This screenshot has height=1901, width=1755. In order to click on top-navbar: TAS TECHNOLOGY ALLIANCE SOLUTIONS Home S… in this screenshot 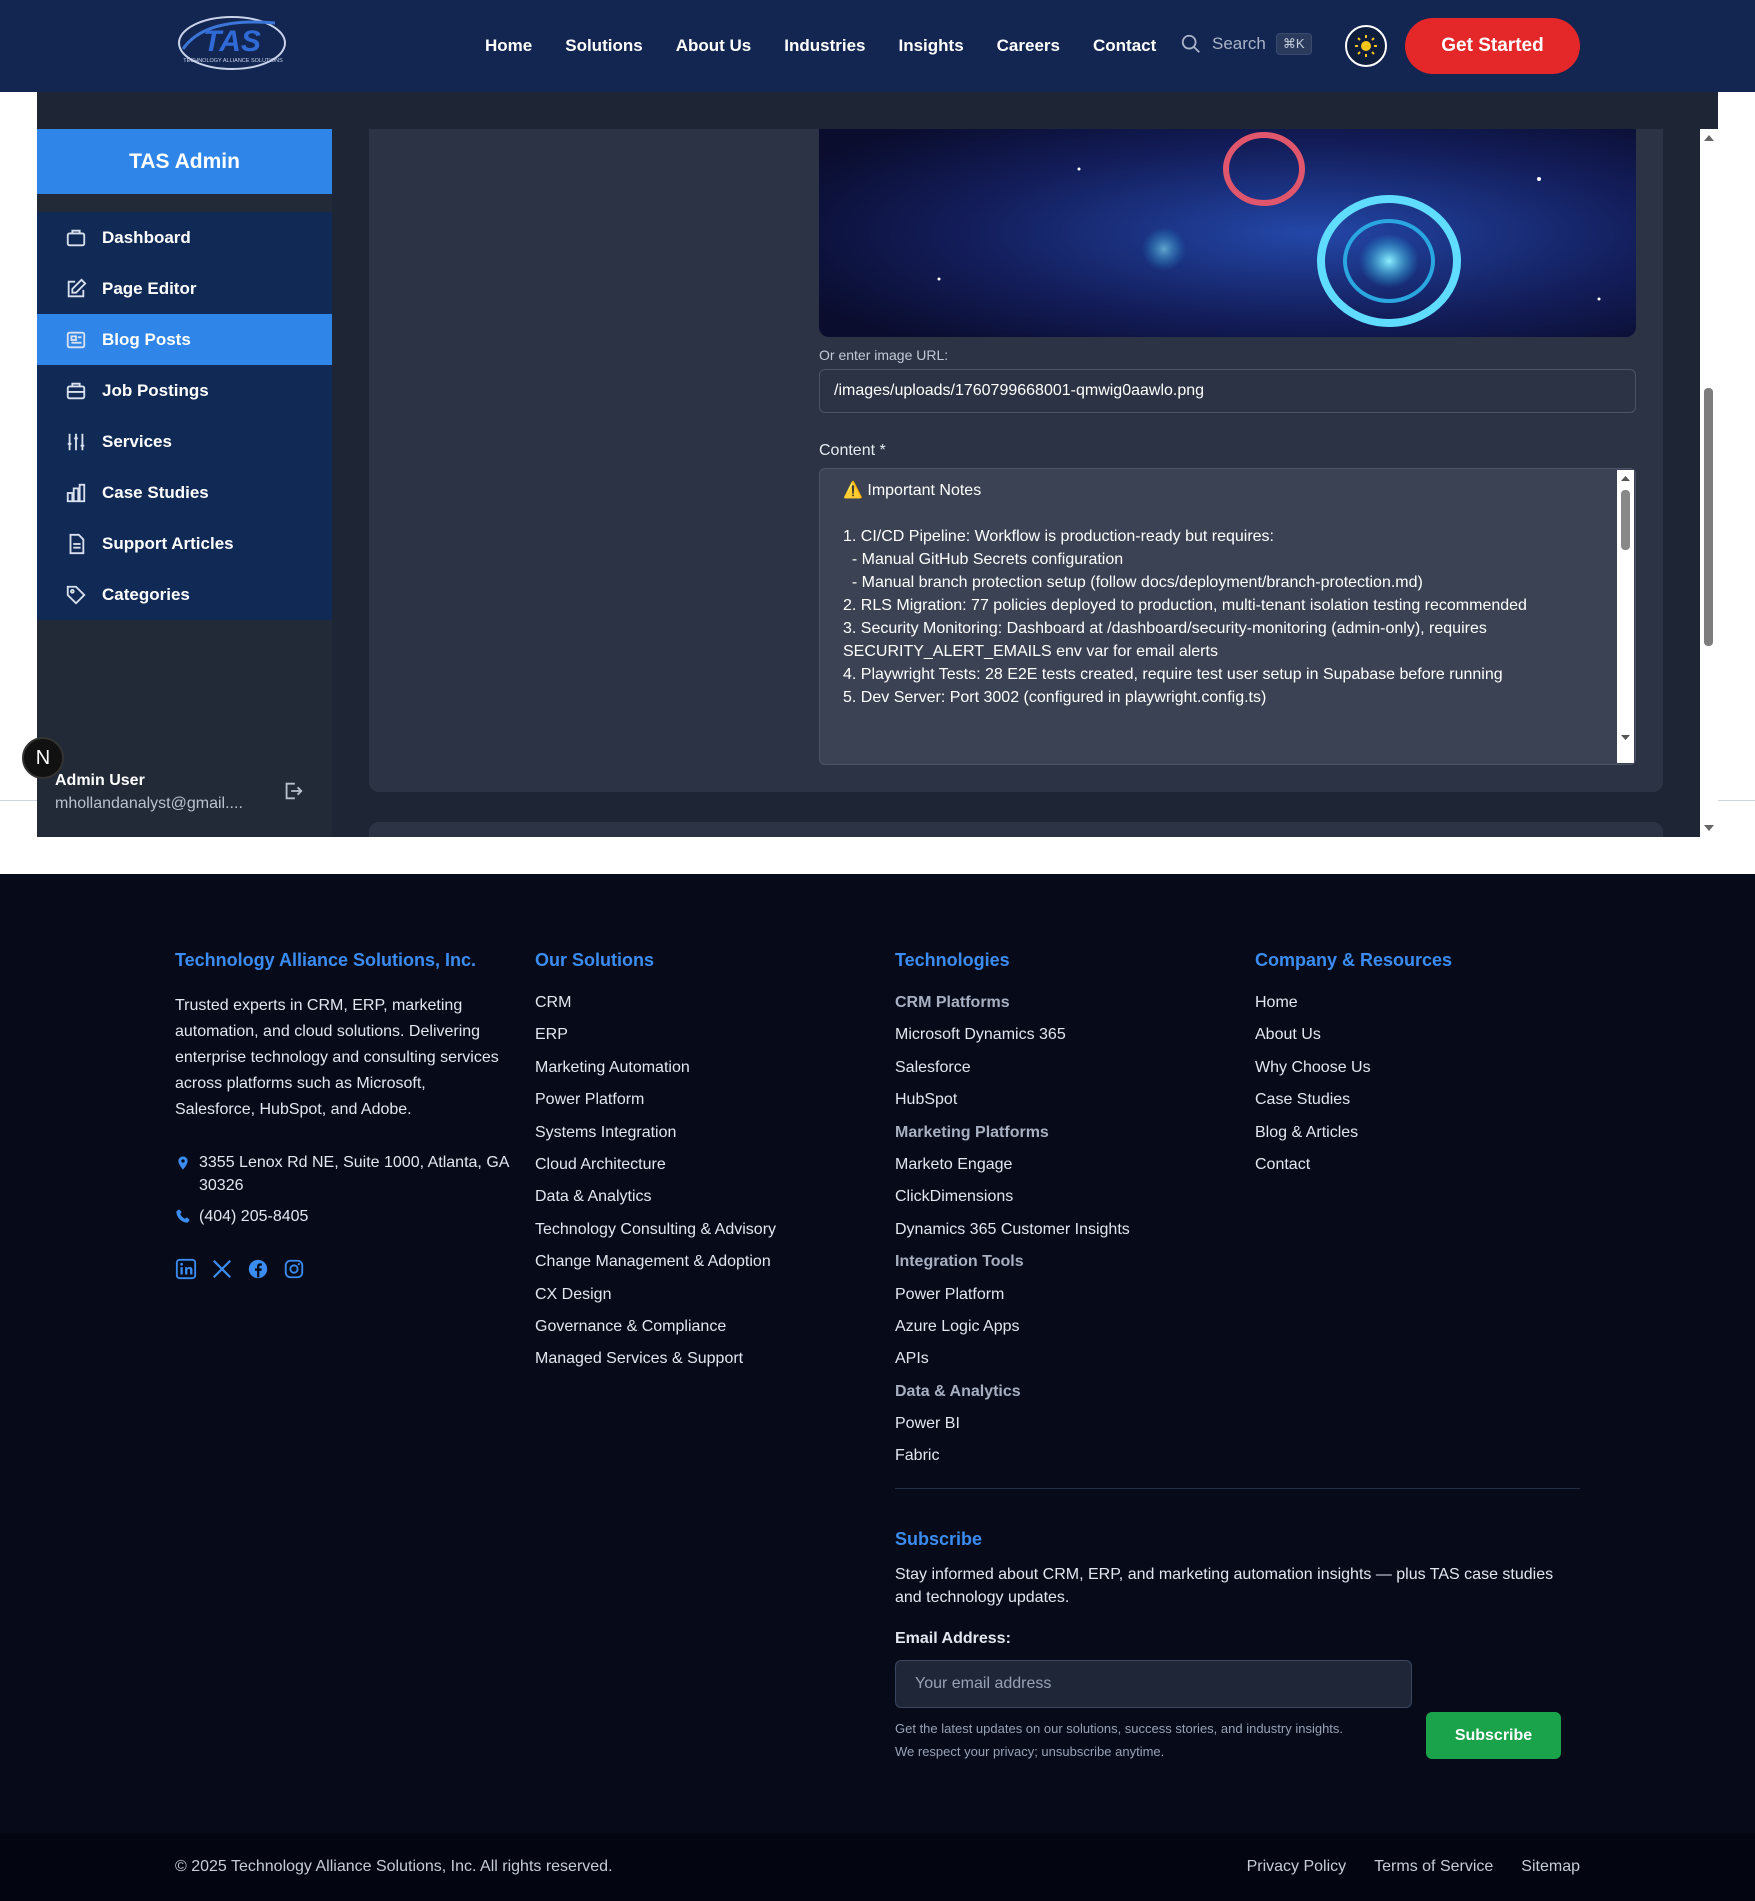, I will do `click(877, 46)`.